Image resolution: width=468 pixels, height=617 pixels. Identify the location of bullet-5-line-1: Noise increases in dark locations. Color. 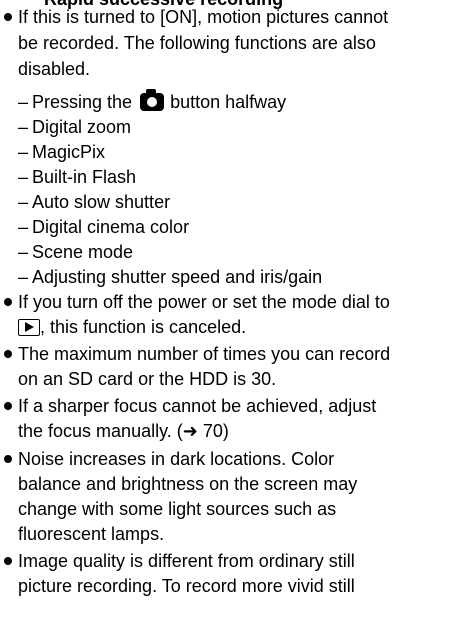
(176, 459).